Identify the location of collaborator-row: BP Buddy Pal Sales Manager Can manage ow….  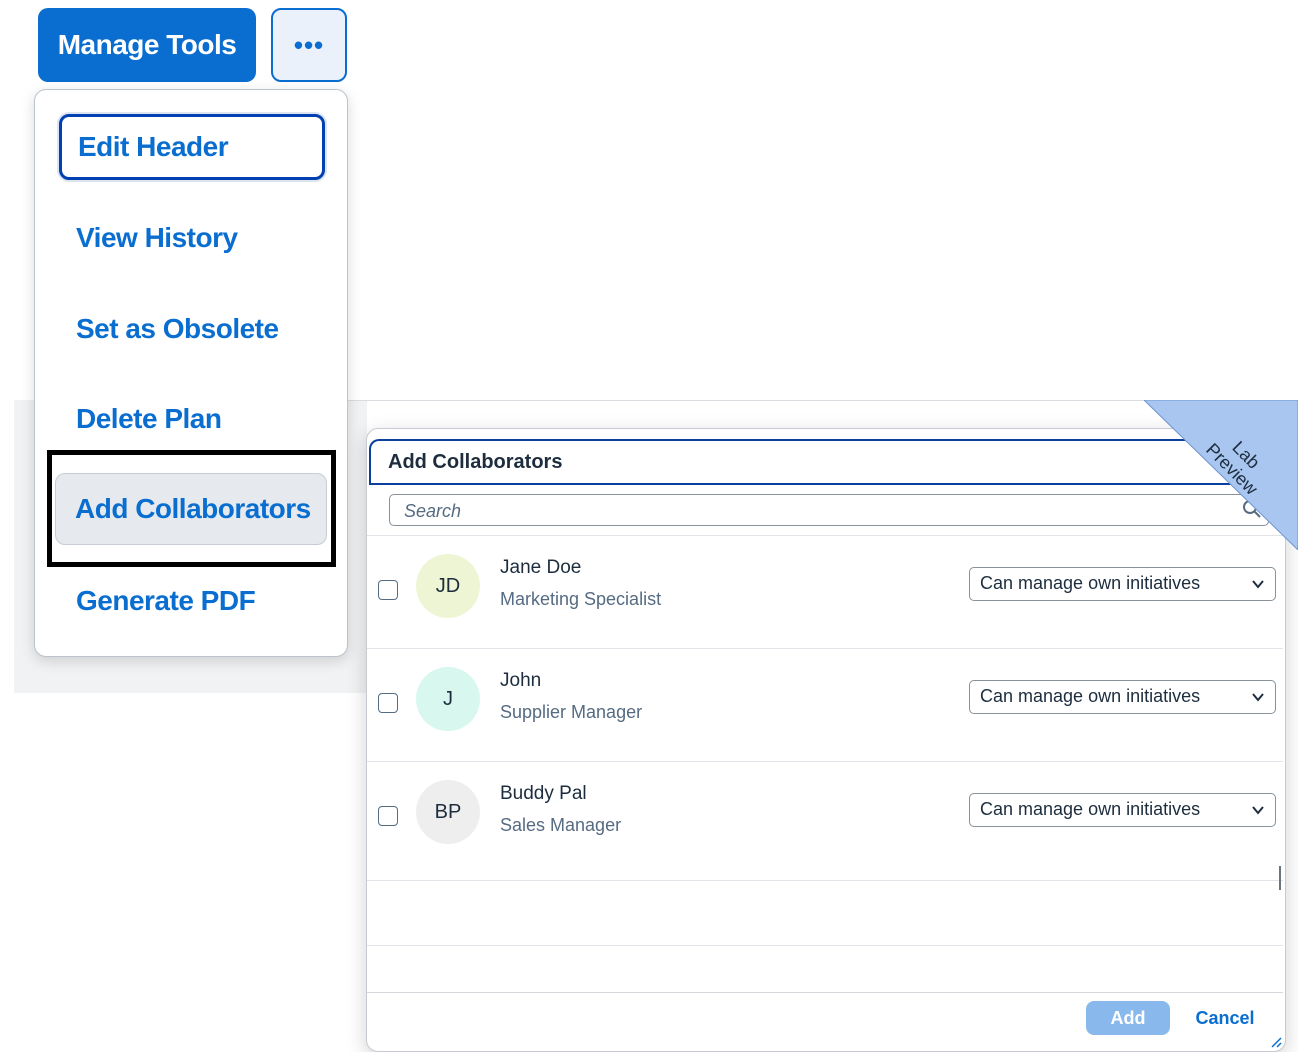
(825, 818).